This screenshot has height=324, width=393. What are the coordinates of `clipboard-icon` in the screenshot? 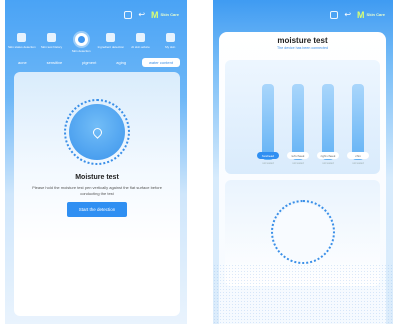 It's located at (51, 37).